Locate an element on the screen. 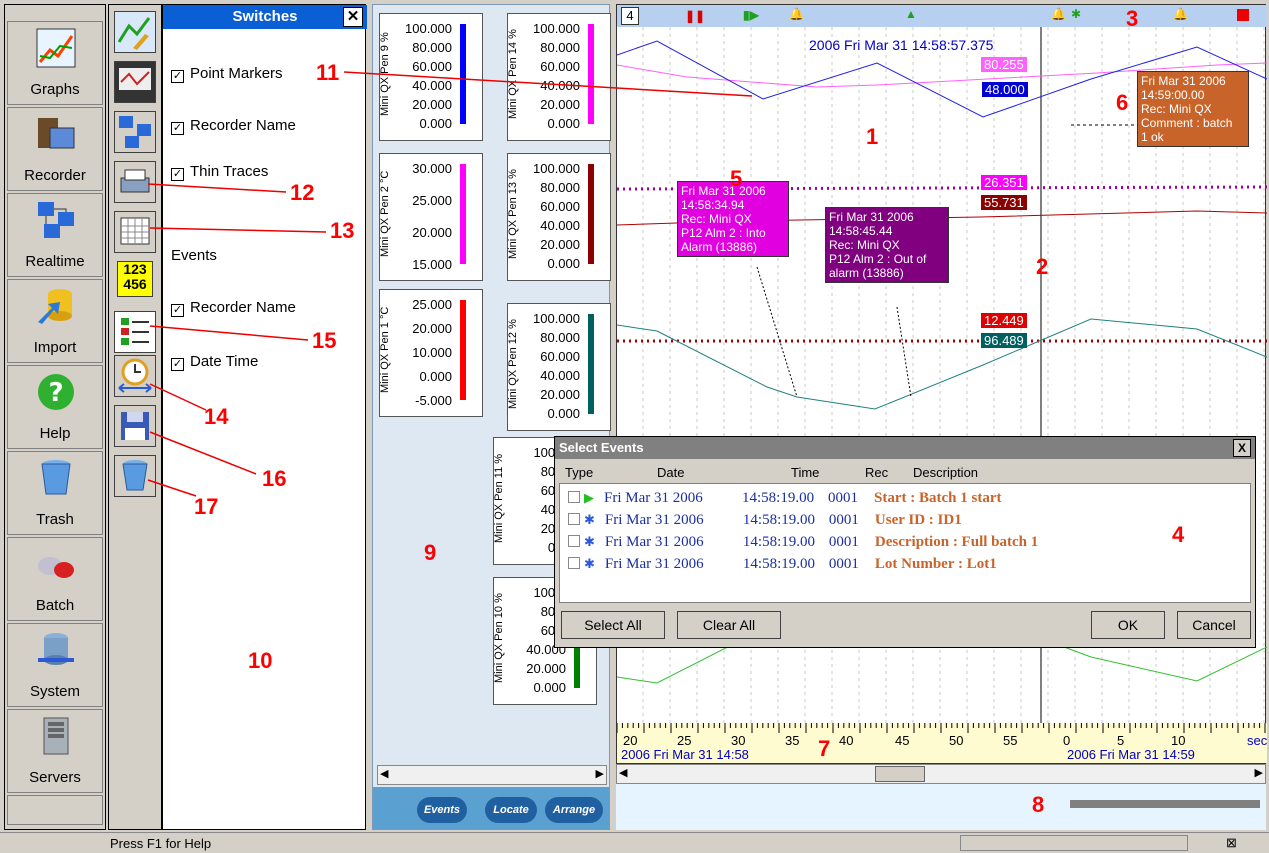  dialog-close-button: X is located at coordinates (1242, 448).